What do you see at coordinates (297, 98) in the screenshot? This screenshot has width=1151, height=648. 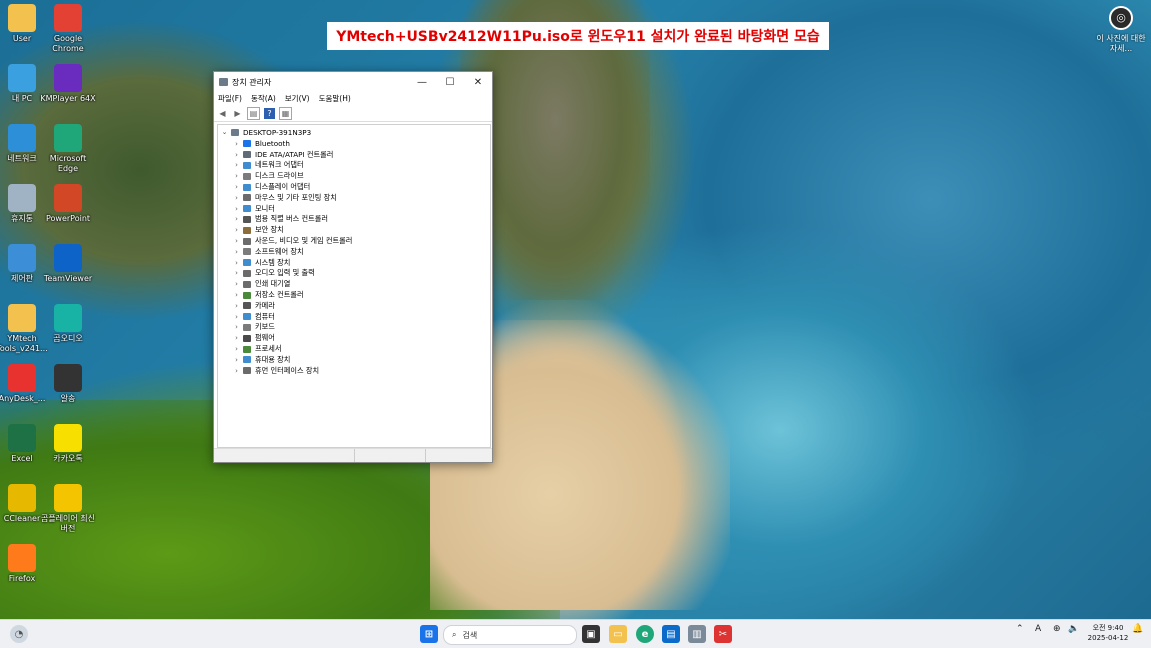 I see `menu-view: 보기(V)` at bounding box center [297, 98].